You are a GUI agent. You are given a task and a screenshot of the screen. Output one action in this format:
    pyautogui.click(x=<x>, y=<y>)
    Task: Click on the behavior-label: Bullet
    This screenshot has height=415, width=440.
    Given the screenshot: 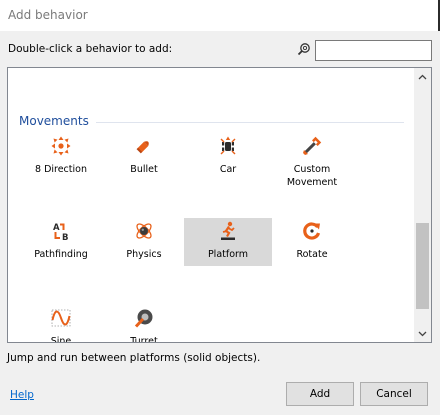 What is the action you would take?
    pyautogui.click(x=144, y=169)
    